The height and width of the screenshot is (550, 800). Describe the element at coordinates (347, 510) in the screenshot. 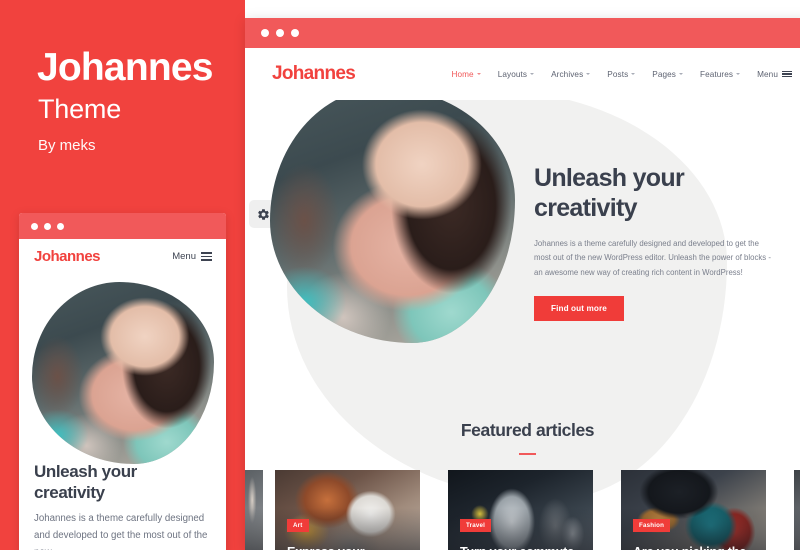

I see `article-card-art: Art Express your creativity through` at that location.